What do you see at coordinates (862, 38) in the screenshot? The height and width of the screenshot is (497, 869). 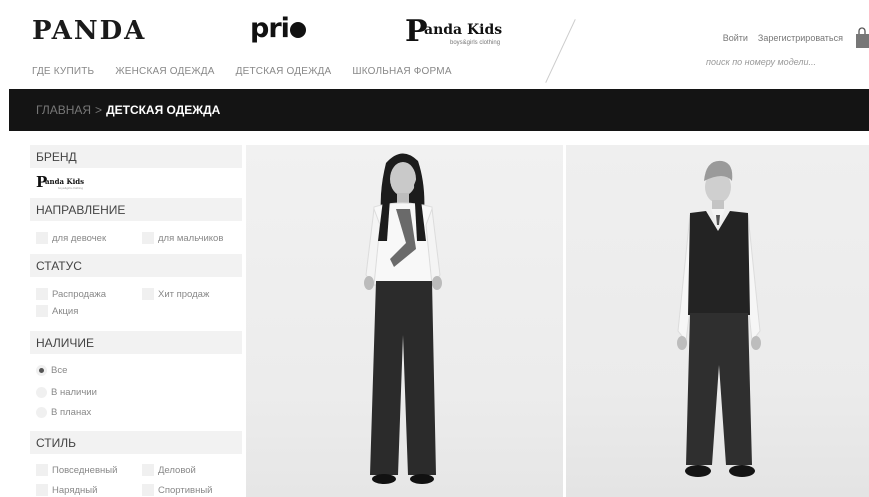 I see `shopping-bag-icon` at bounding box center [862, 38].